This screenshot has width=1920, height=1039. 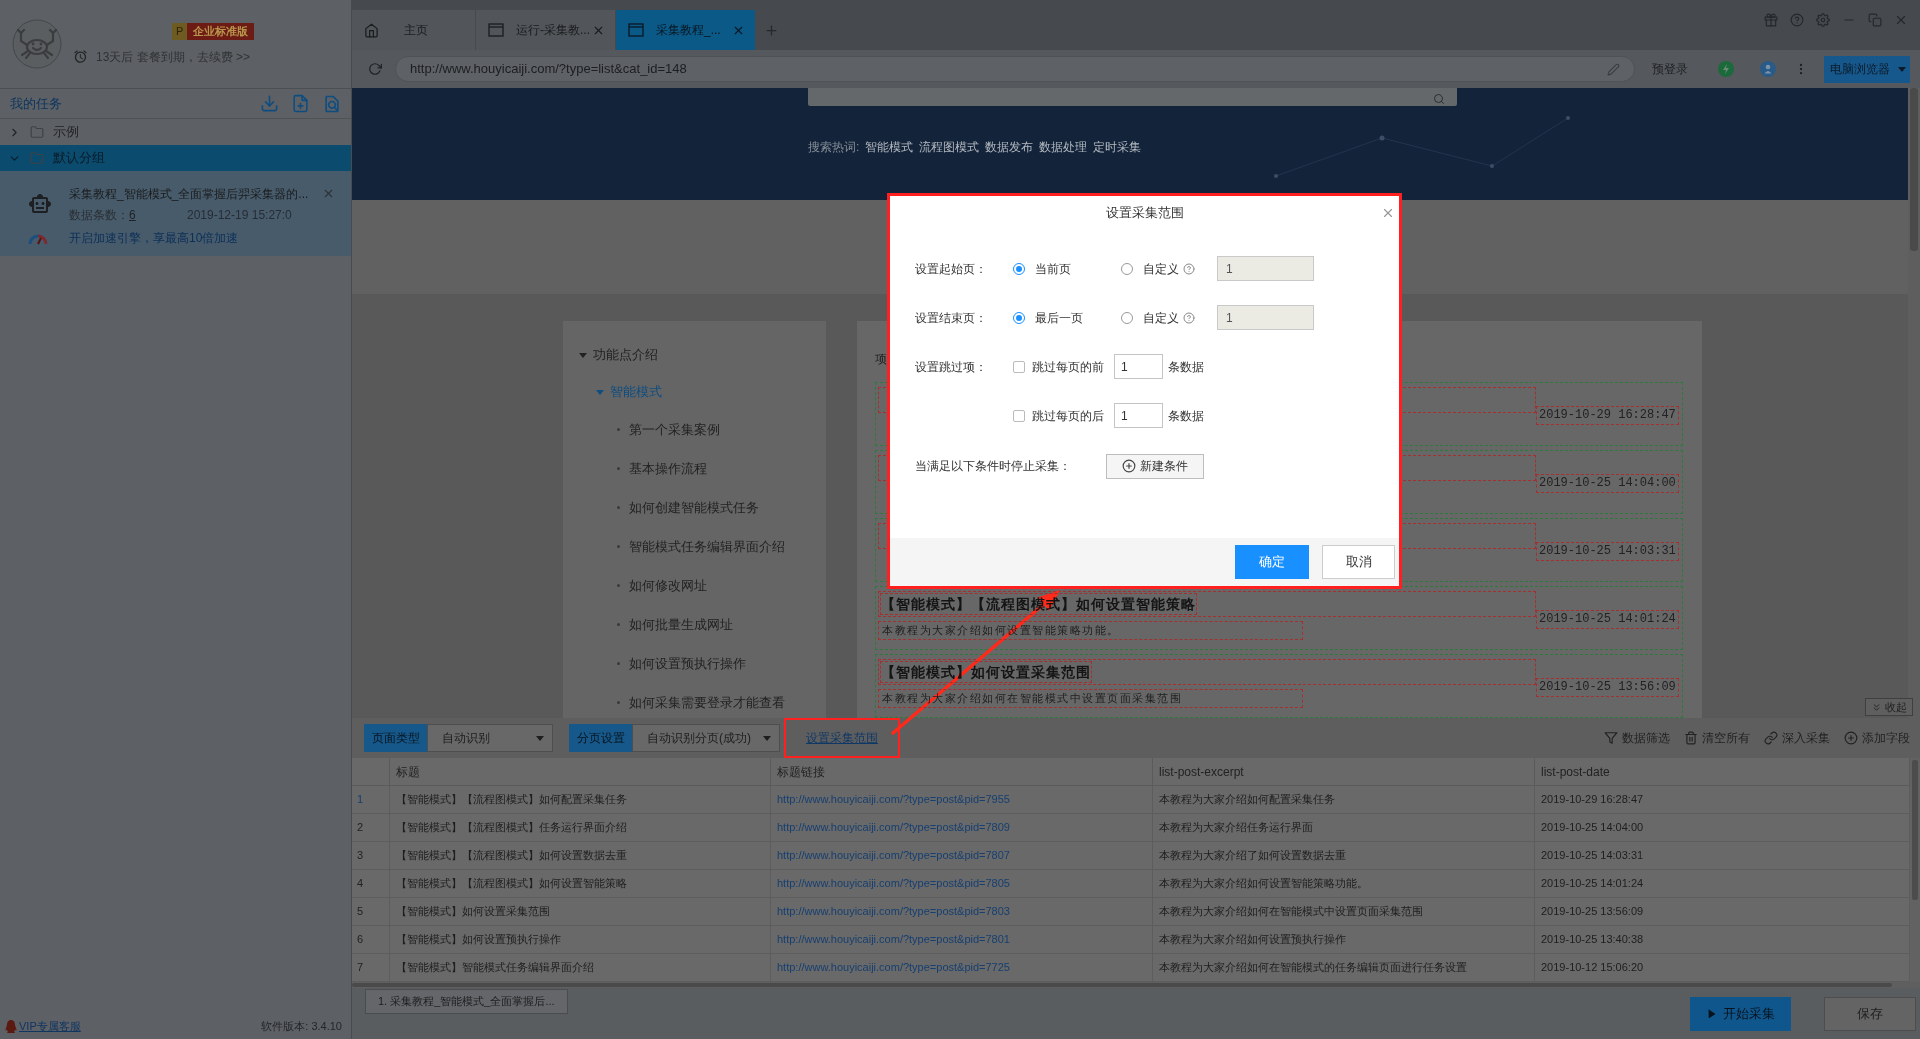 I want to click on row-number: 3, so click(x=360, y=855).